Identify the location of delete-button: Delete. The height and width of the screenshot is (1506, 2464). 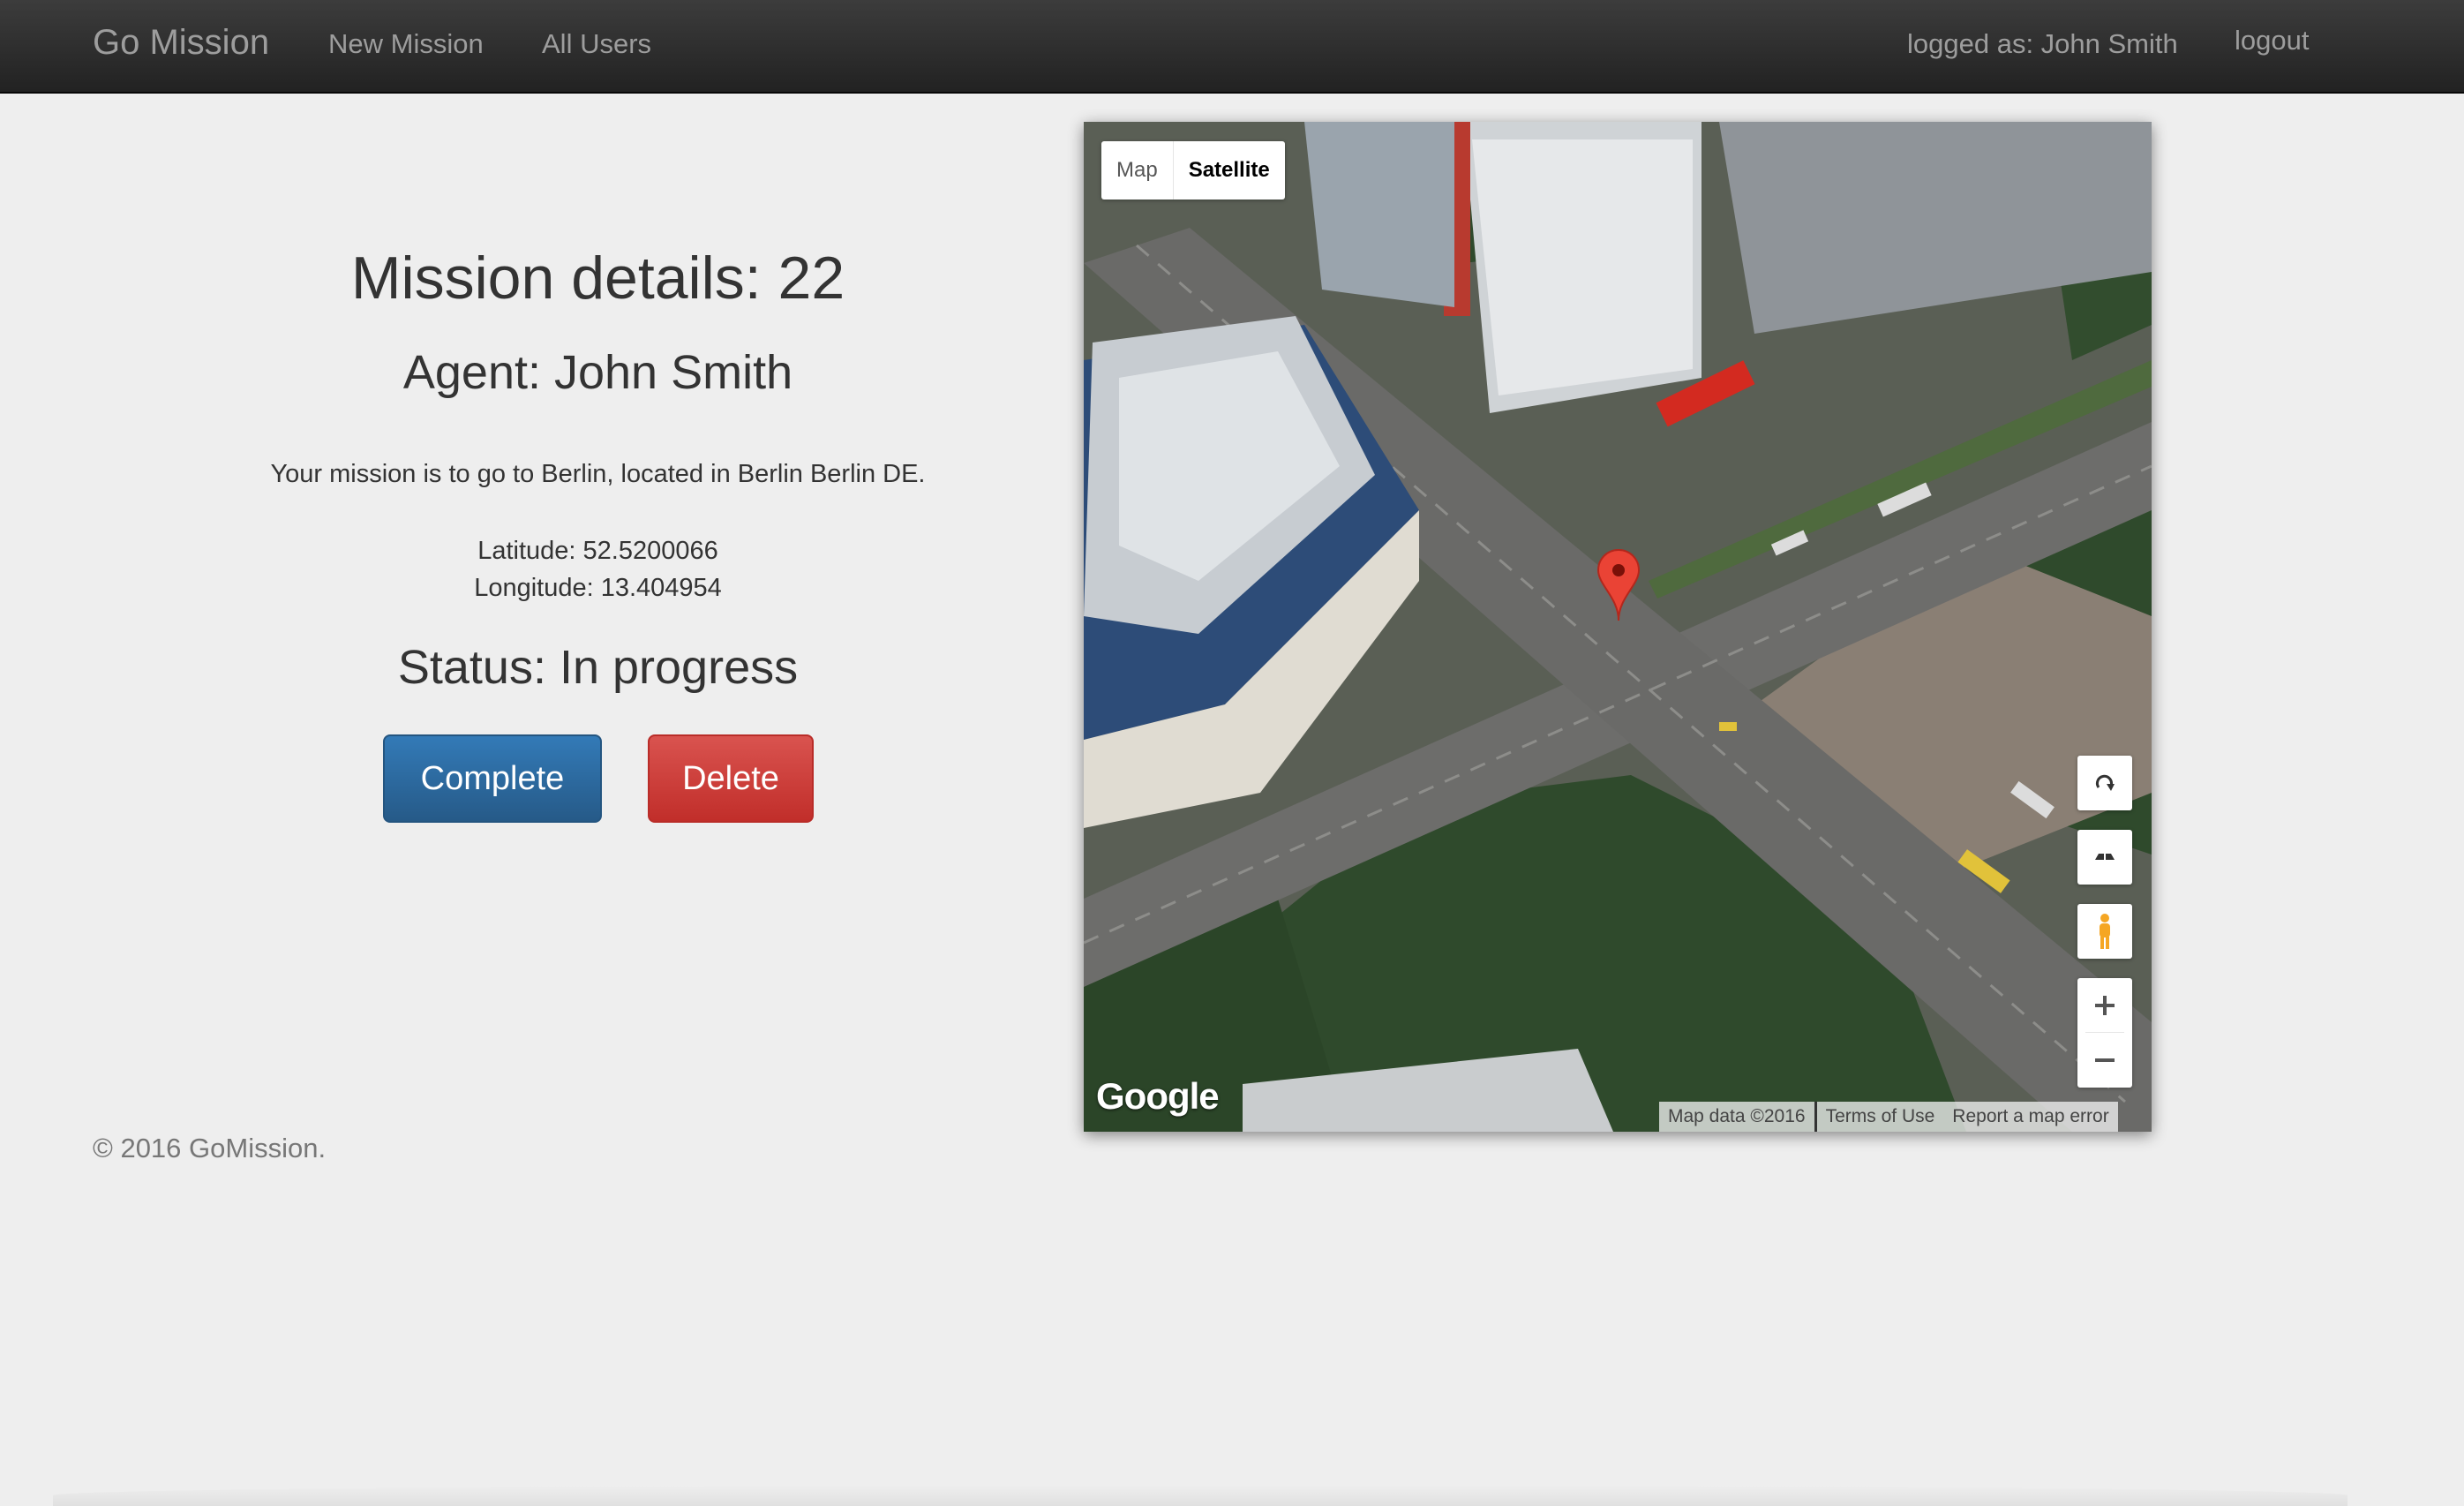
(731, 778).